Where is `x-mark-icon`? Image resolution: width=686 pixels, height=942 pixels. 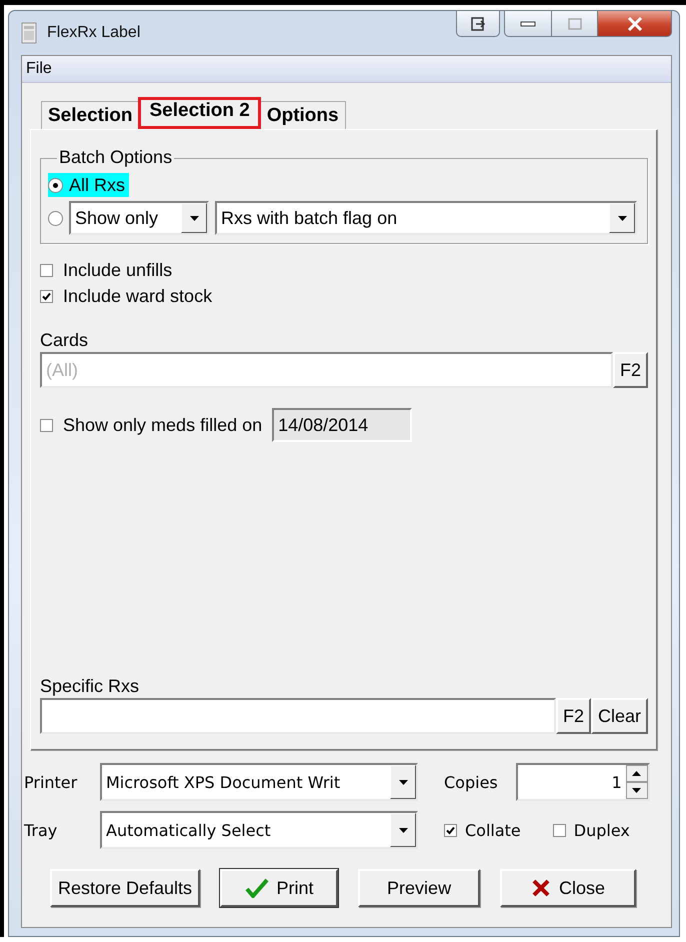
x-mark-icon is located at coordinates (541, 888).